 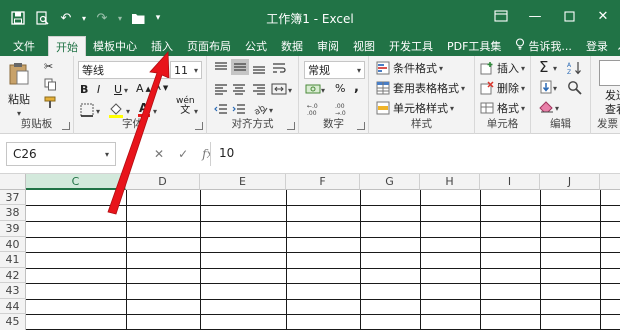 What do you see at coordinates (61, 154) in the screenshot?
I see `name-box: C26 ▾` at bounding box center [61, 154].